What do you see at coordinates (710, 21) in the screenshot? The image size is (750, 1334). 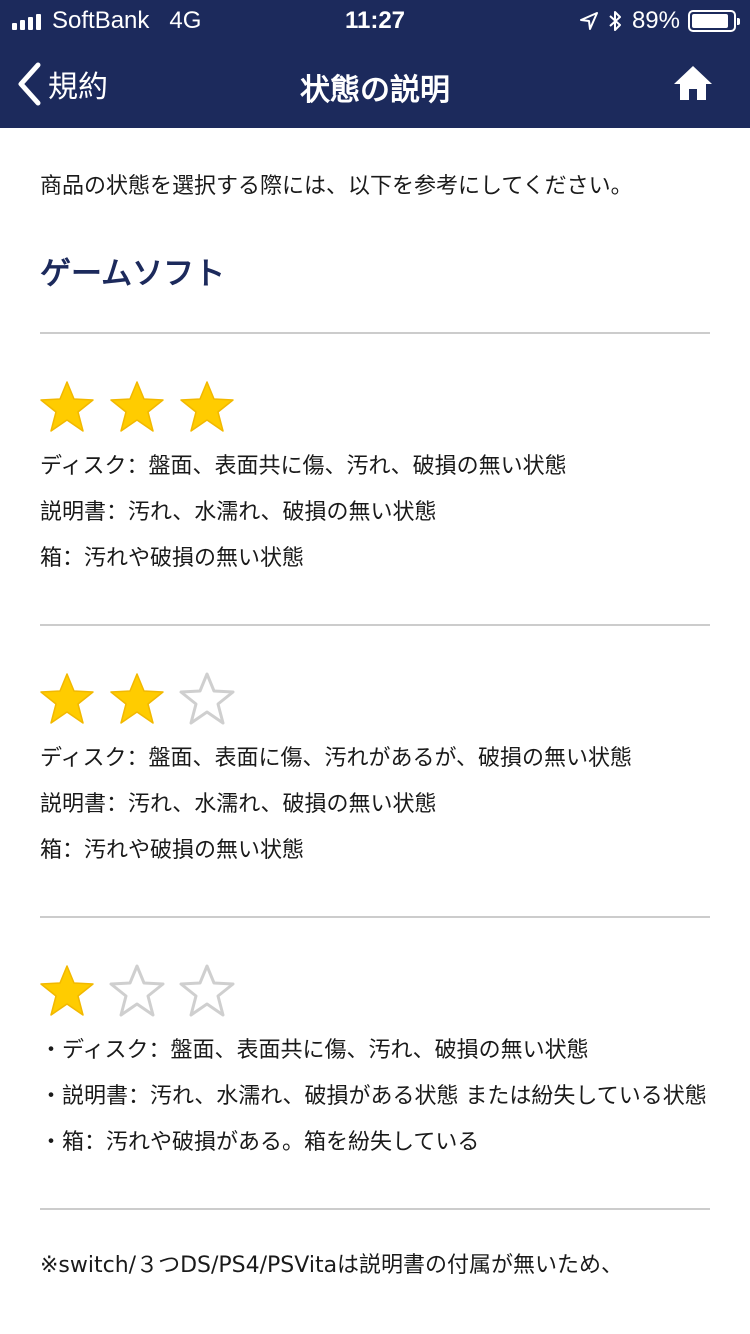 I see `battery-fill` at bounding box center [710, 21].